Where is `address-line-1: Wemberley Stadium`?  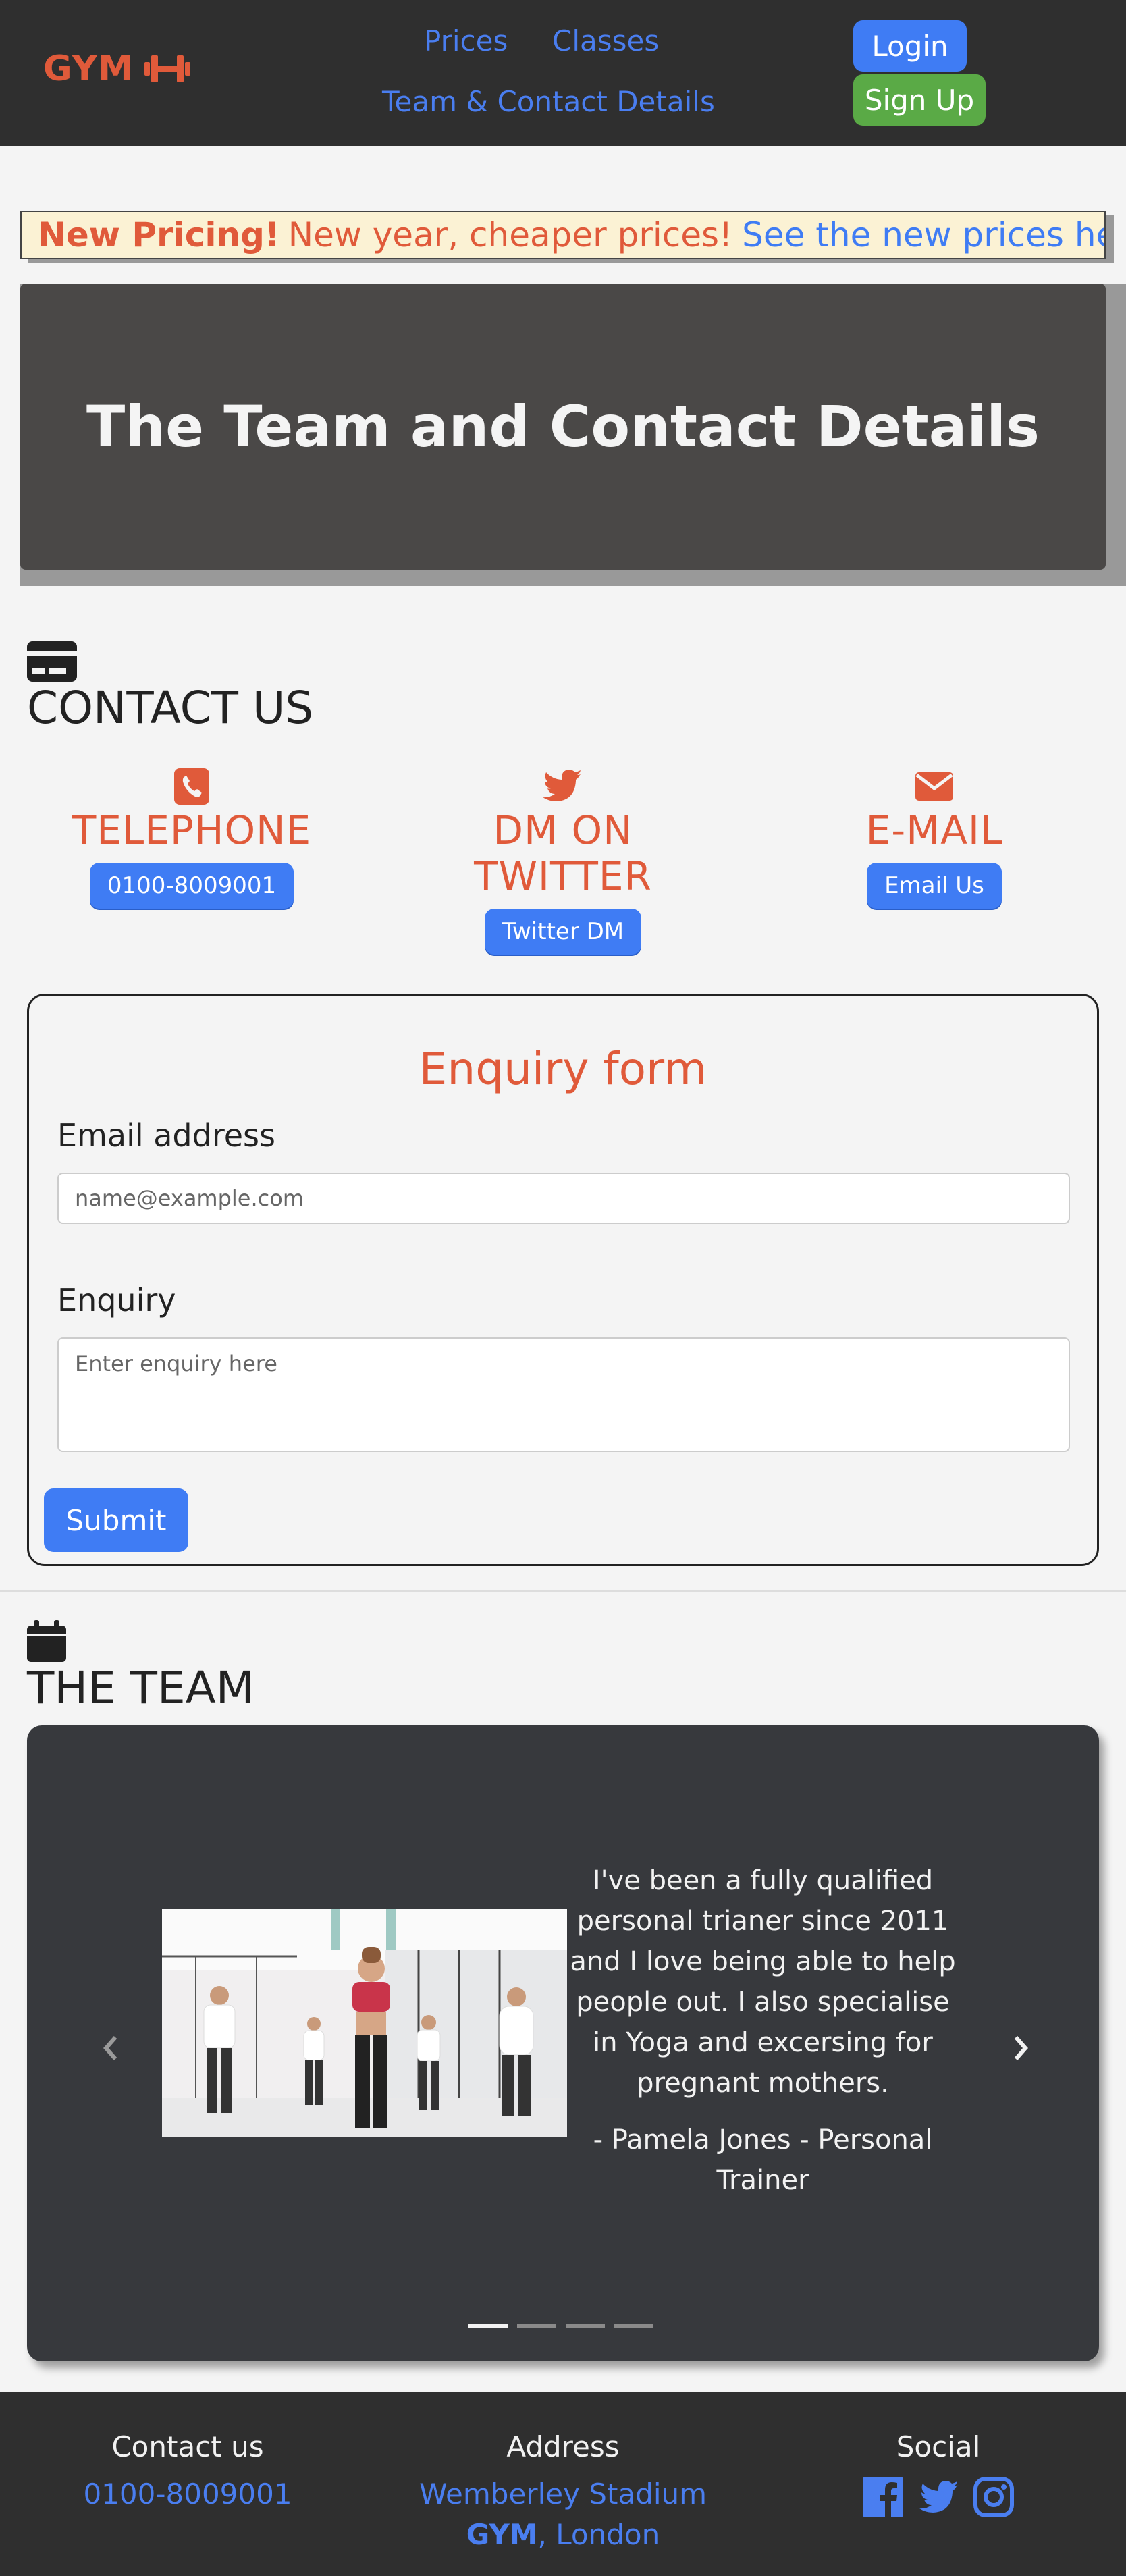
address-line-1: Wemberley Stadium is located at coordinates (563, 2494).